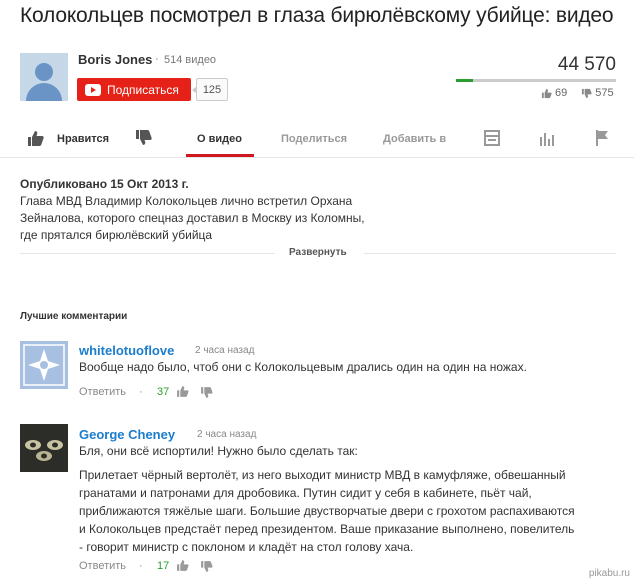 The width and height of the screenshot is (634, 582). I want to click on action-bar: Нравится О видео Поделиться Добавить в, so click(317, 140).